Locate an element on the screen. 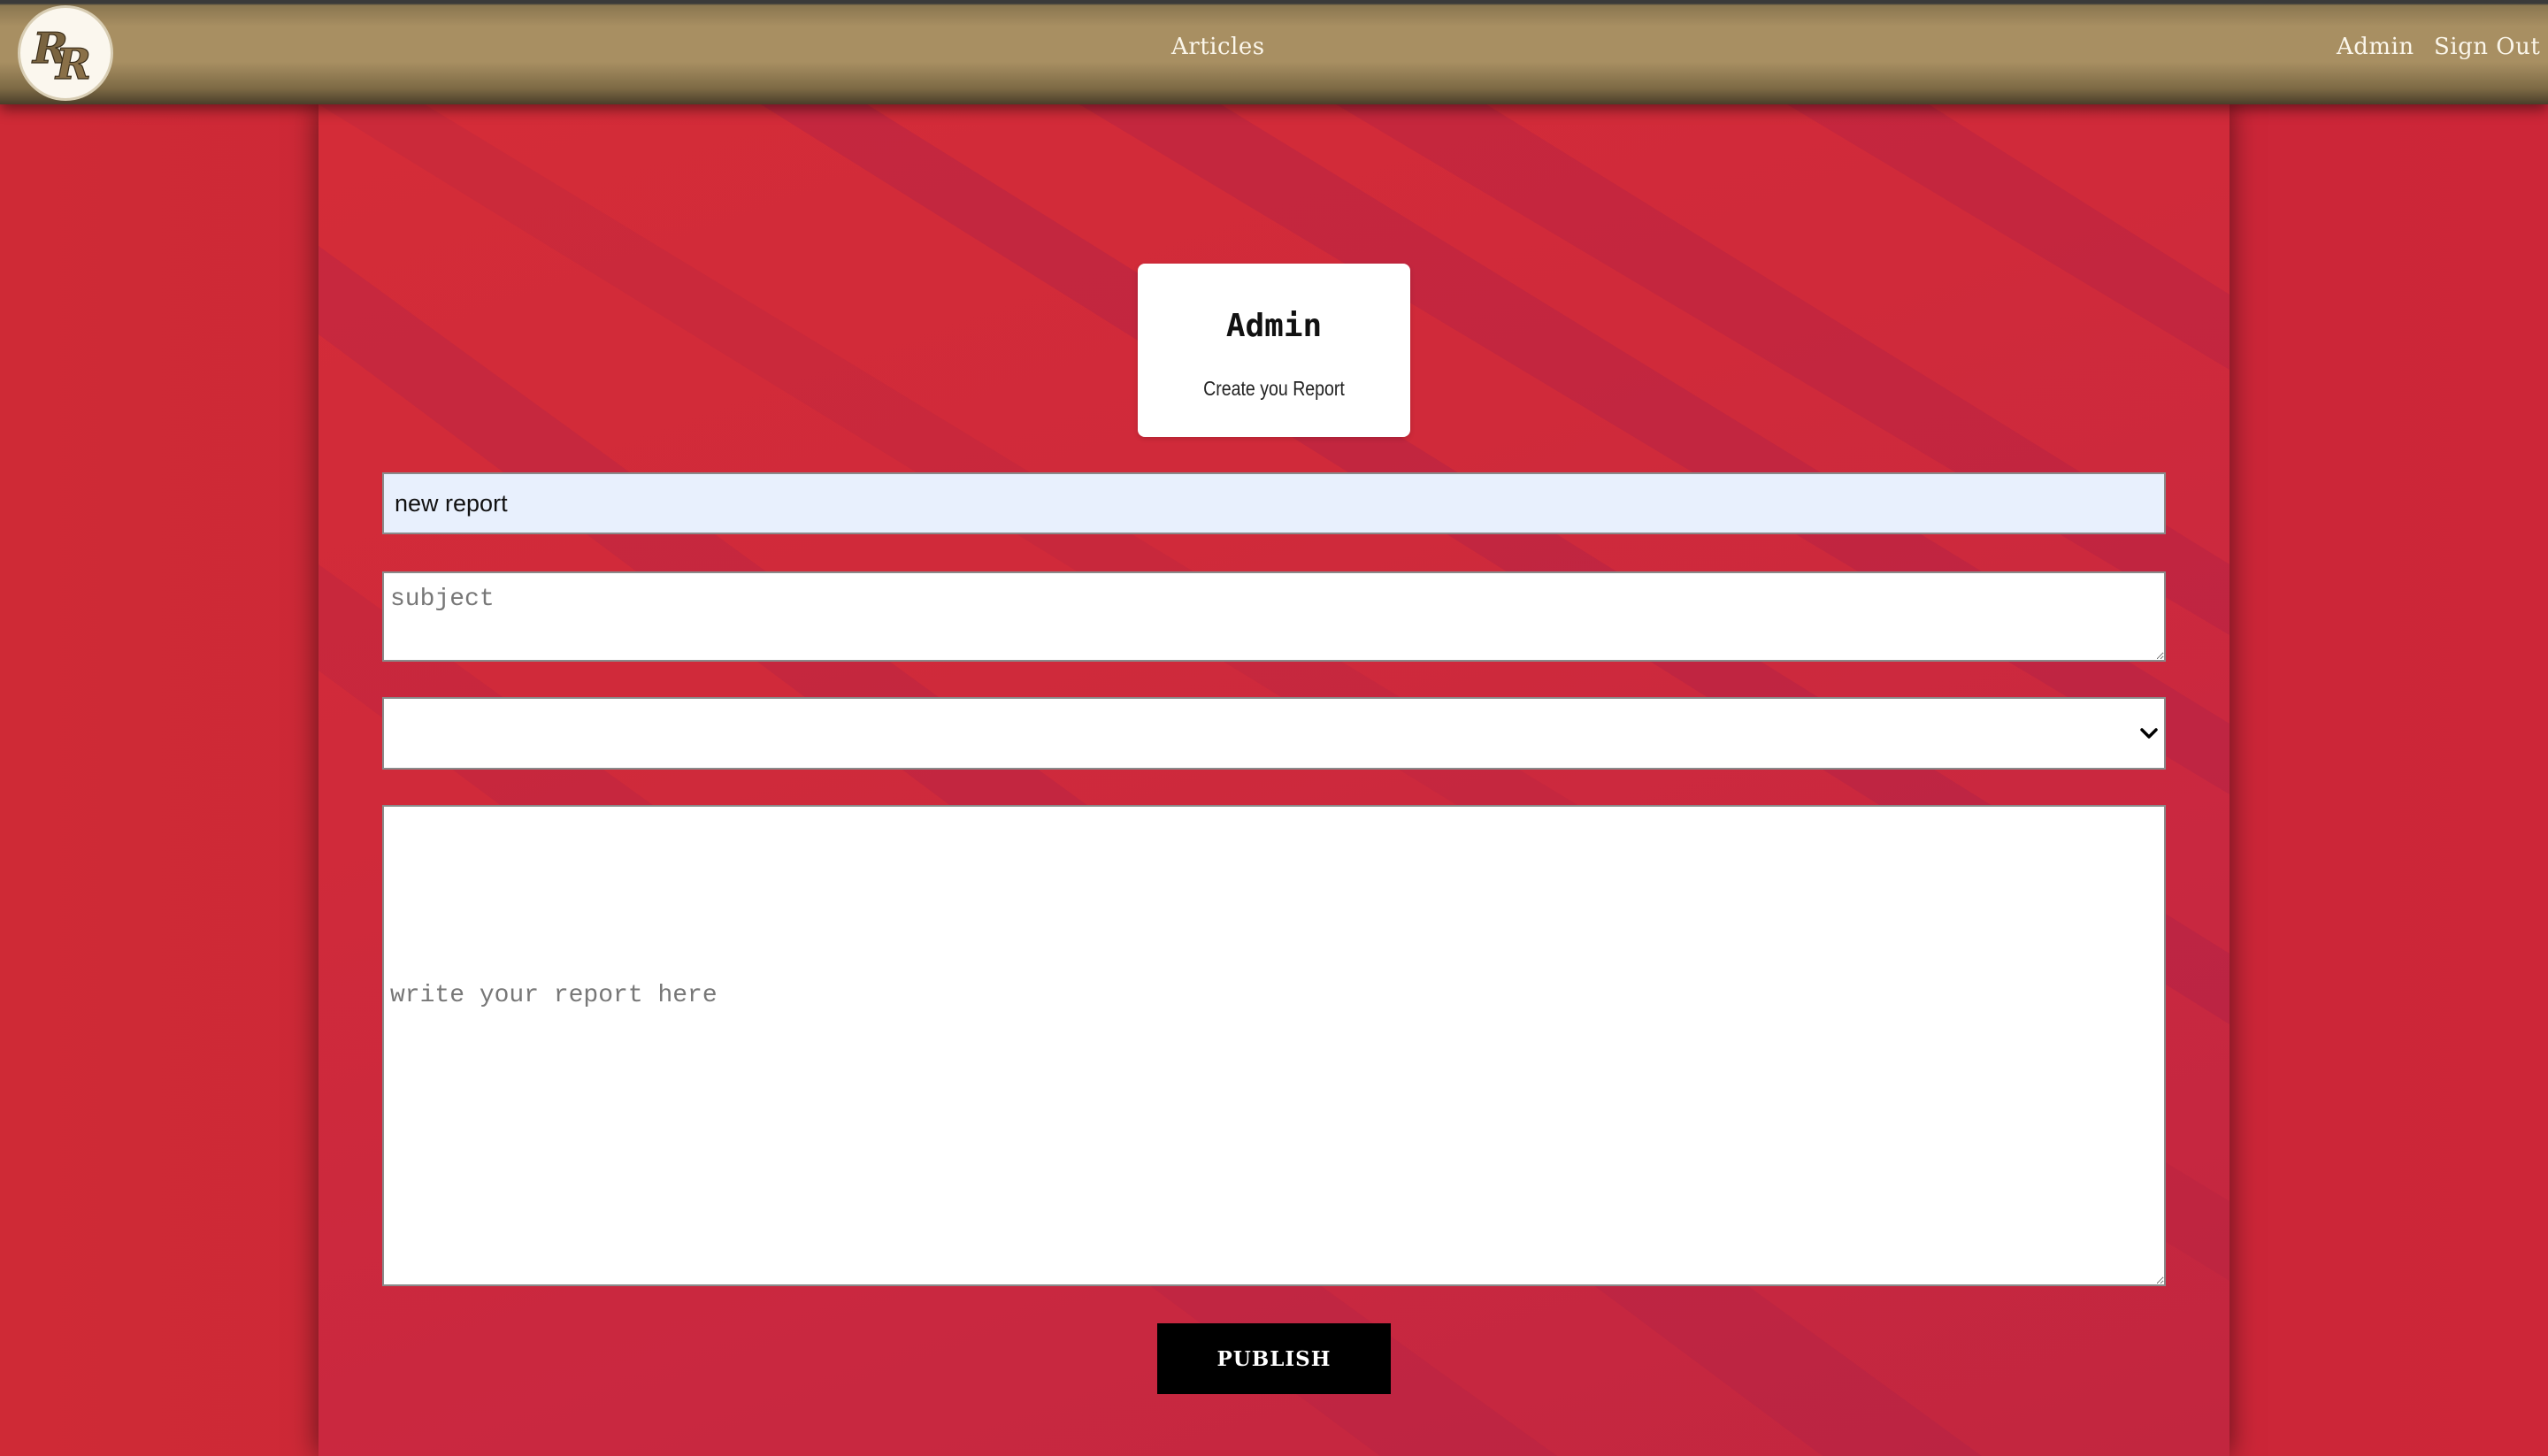 Image resolution: width=2548 pixels, height=1456 pixels. report-title-input is located at coordinates (1274, 503).